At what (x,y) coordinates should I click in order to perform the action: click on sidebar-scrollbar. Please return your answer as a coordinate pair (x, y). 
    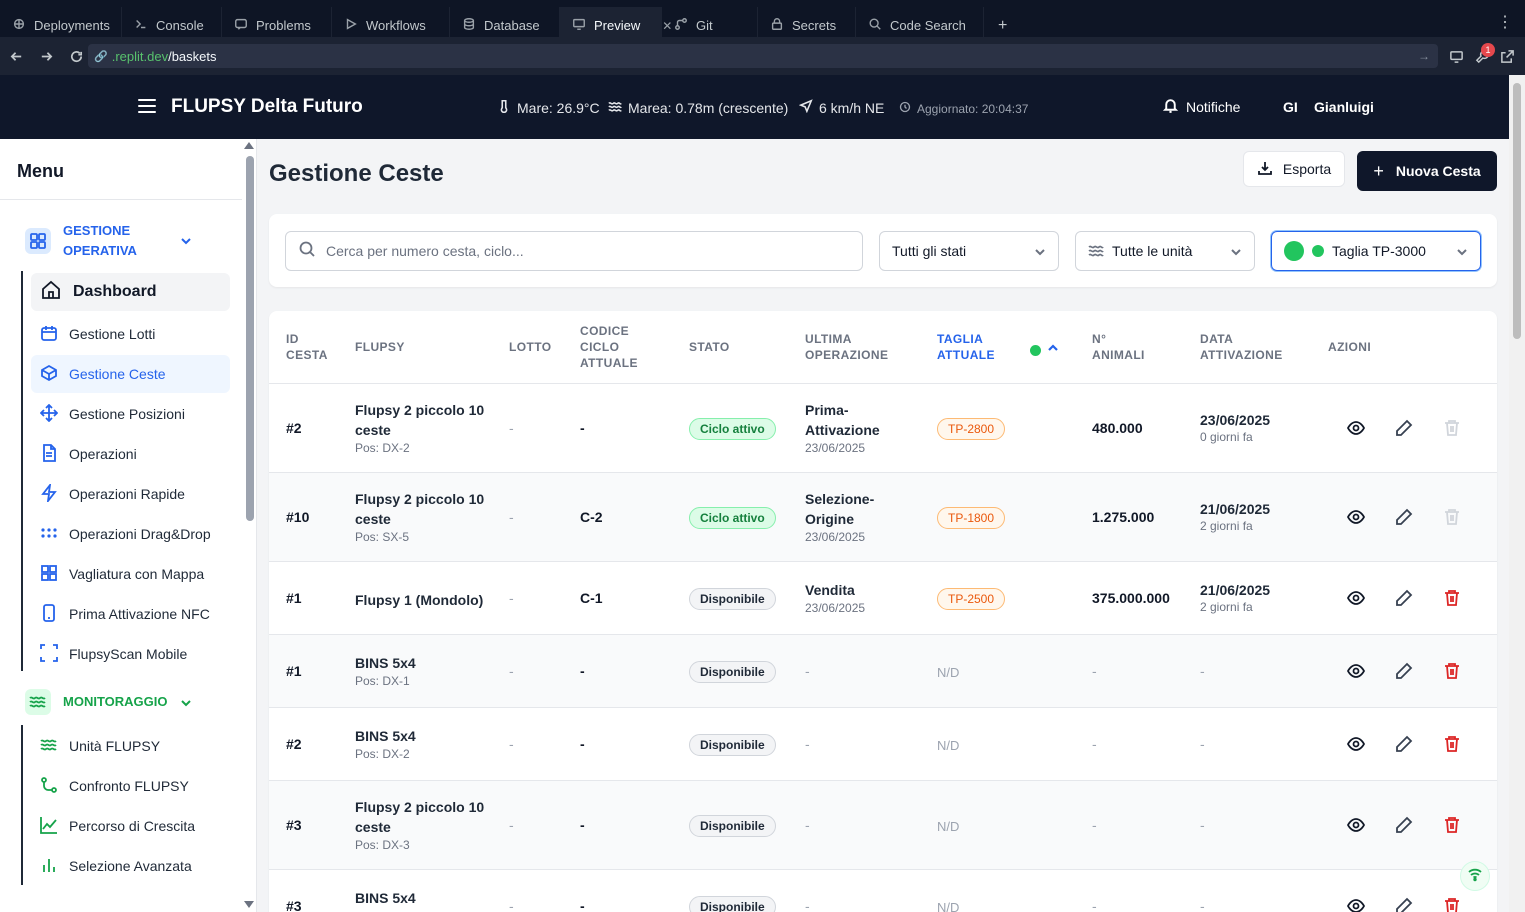
    Looking at the image, I should click on (249, 525).